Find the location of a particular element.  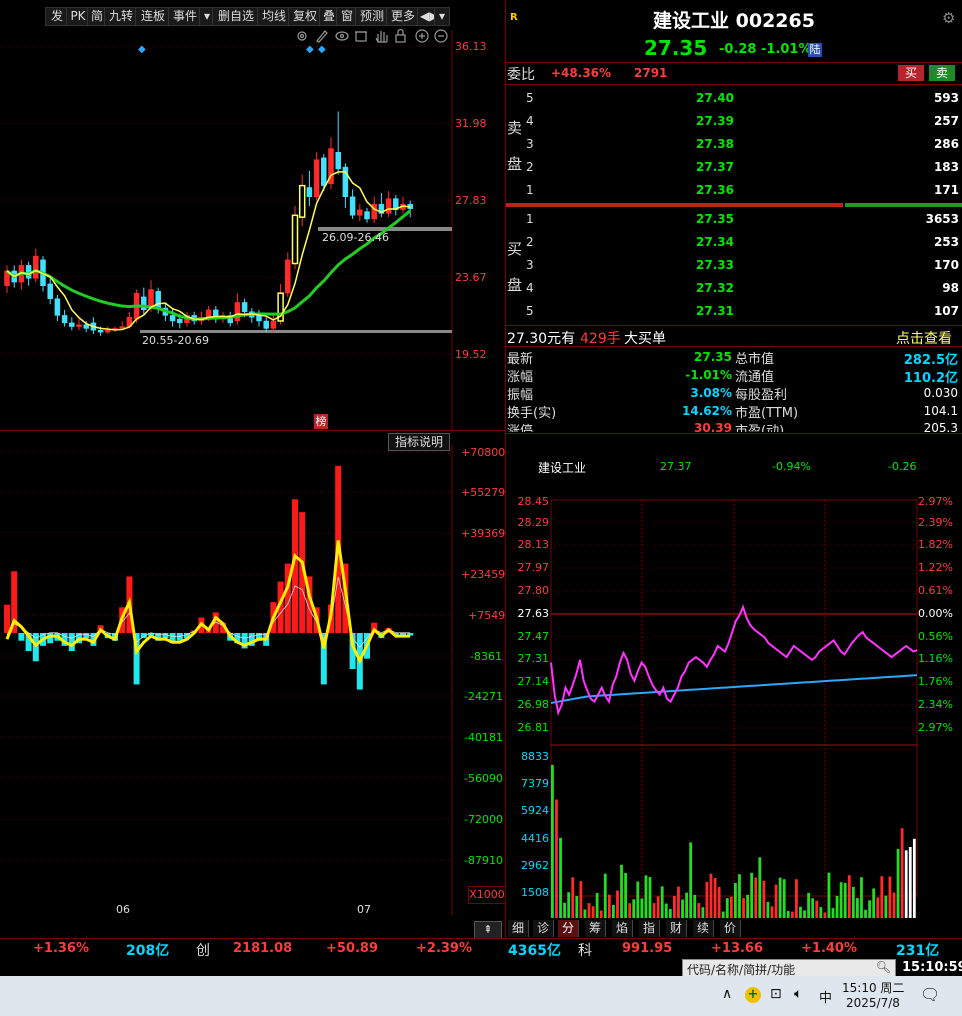

app-tray-icon: + is located at coordinates (753, 995).